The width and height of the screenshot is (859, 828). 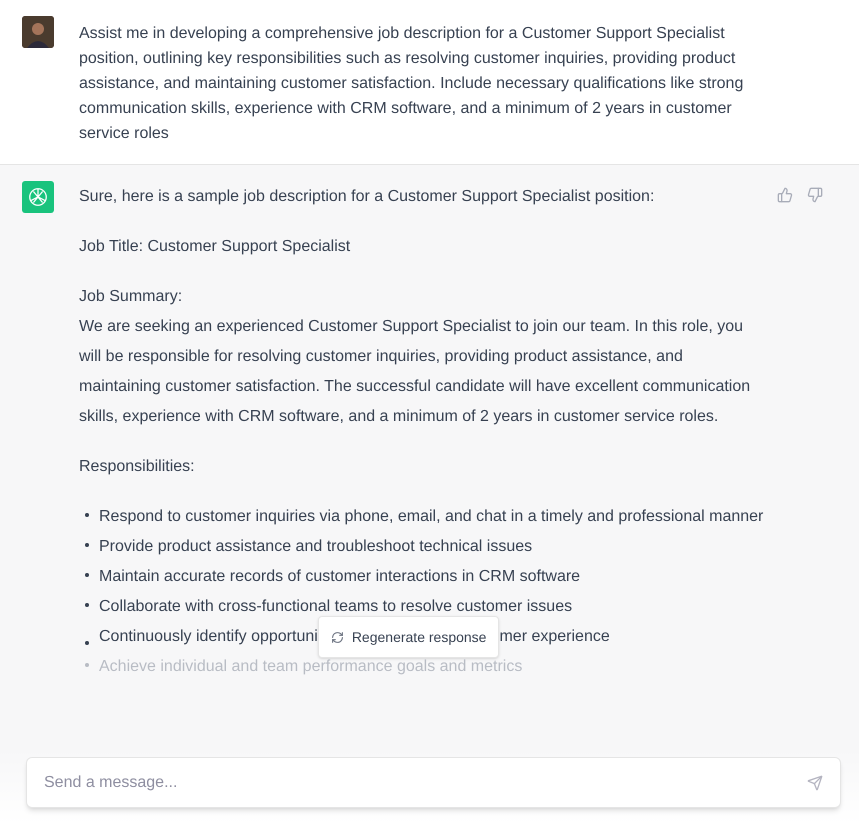 I want to click on regenerate-button: Regenerate response, so click(x=409, y=637).